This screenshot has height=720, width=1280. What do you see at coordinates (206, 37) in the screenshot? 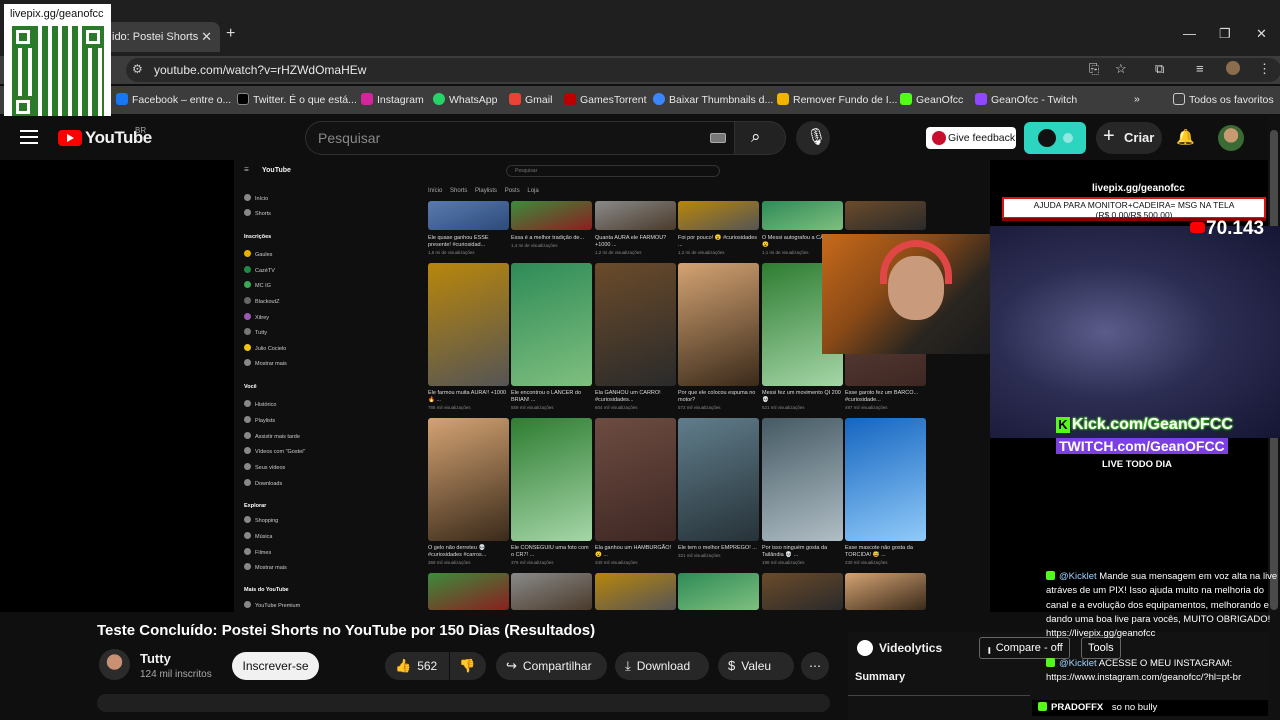
I see `close-tab-icon: ✕` at bounding box center [206, 37].